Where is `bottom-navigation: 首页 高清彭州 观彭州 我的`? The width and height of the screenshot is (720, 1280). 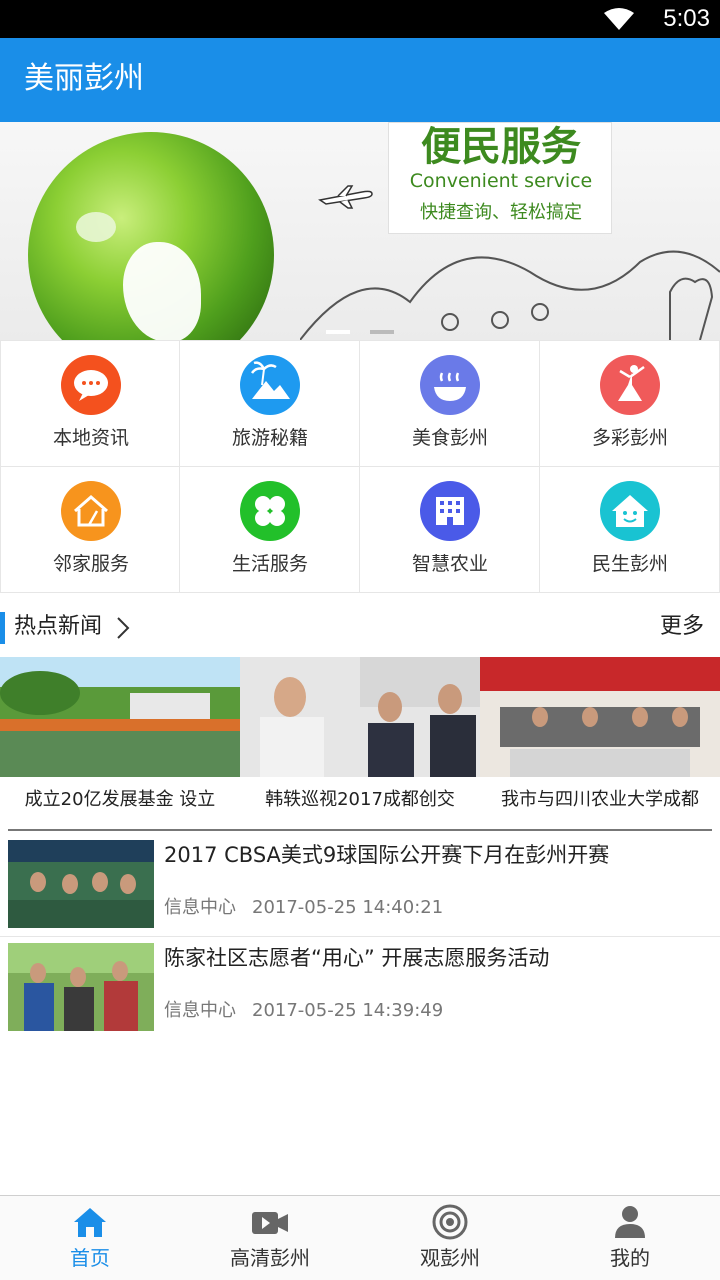
bottom-navigation: 首页 高清彭州 观彭州 我的 is located at coordinates (360, 1237).